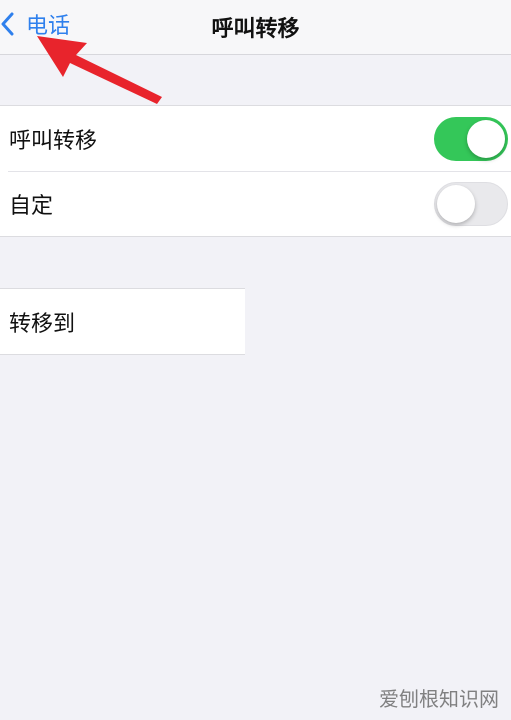 This screenshot has height=720, width=511. Describe the element at coordinates (31, 206) in the screenshot. I see `custom-label: 自定` at that location.